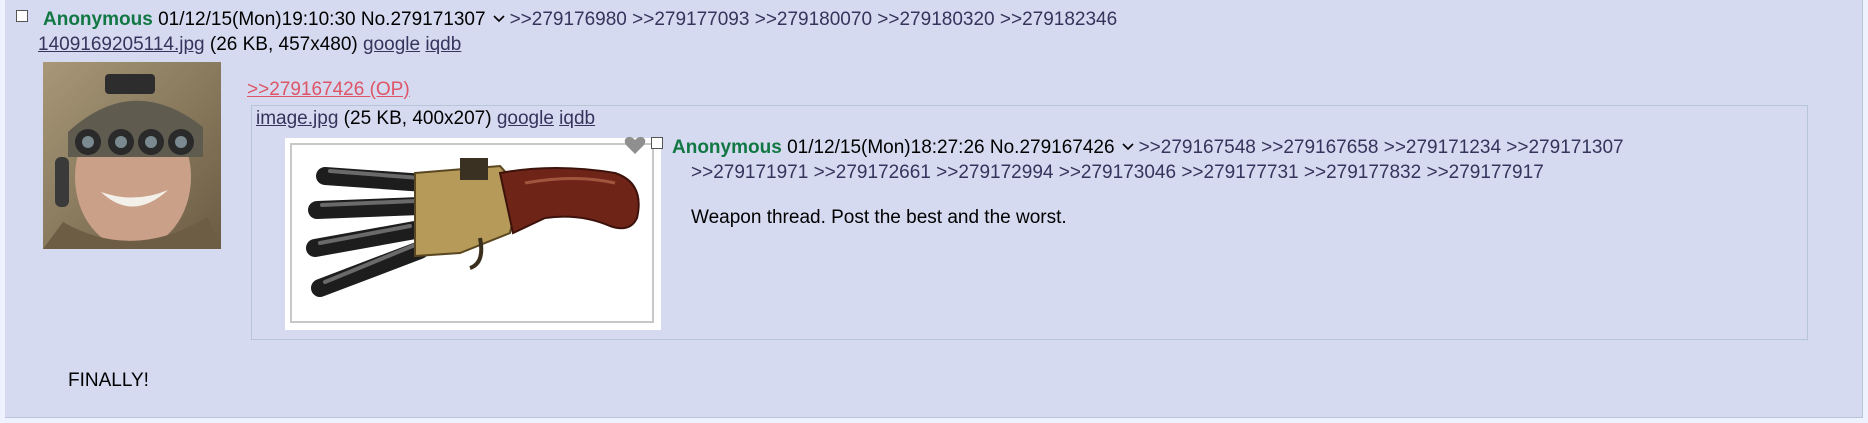 This screenshot has width=1868, height=423. I want to click on backlink: >>279177093, so click(690, 19).